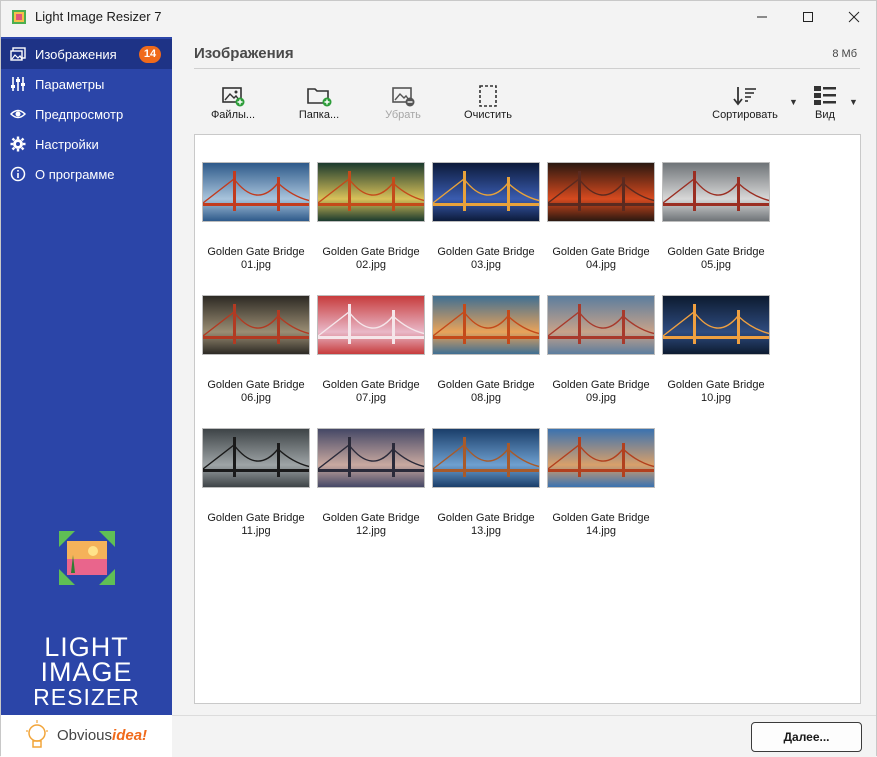  What do you see at coordinates (853, 102) in the screenshot?
I see `view-dropdown-icon: ▼` at bounding box center [853, 102].